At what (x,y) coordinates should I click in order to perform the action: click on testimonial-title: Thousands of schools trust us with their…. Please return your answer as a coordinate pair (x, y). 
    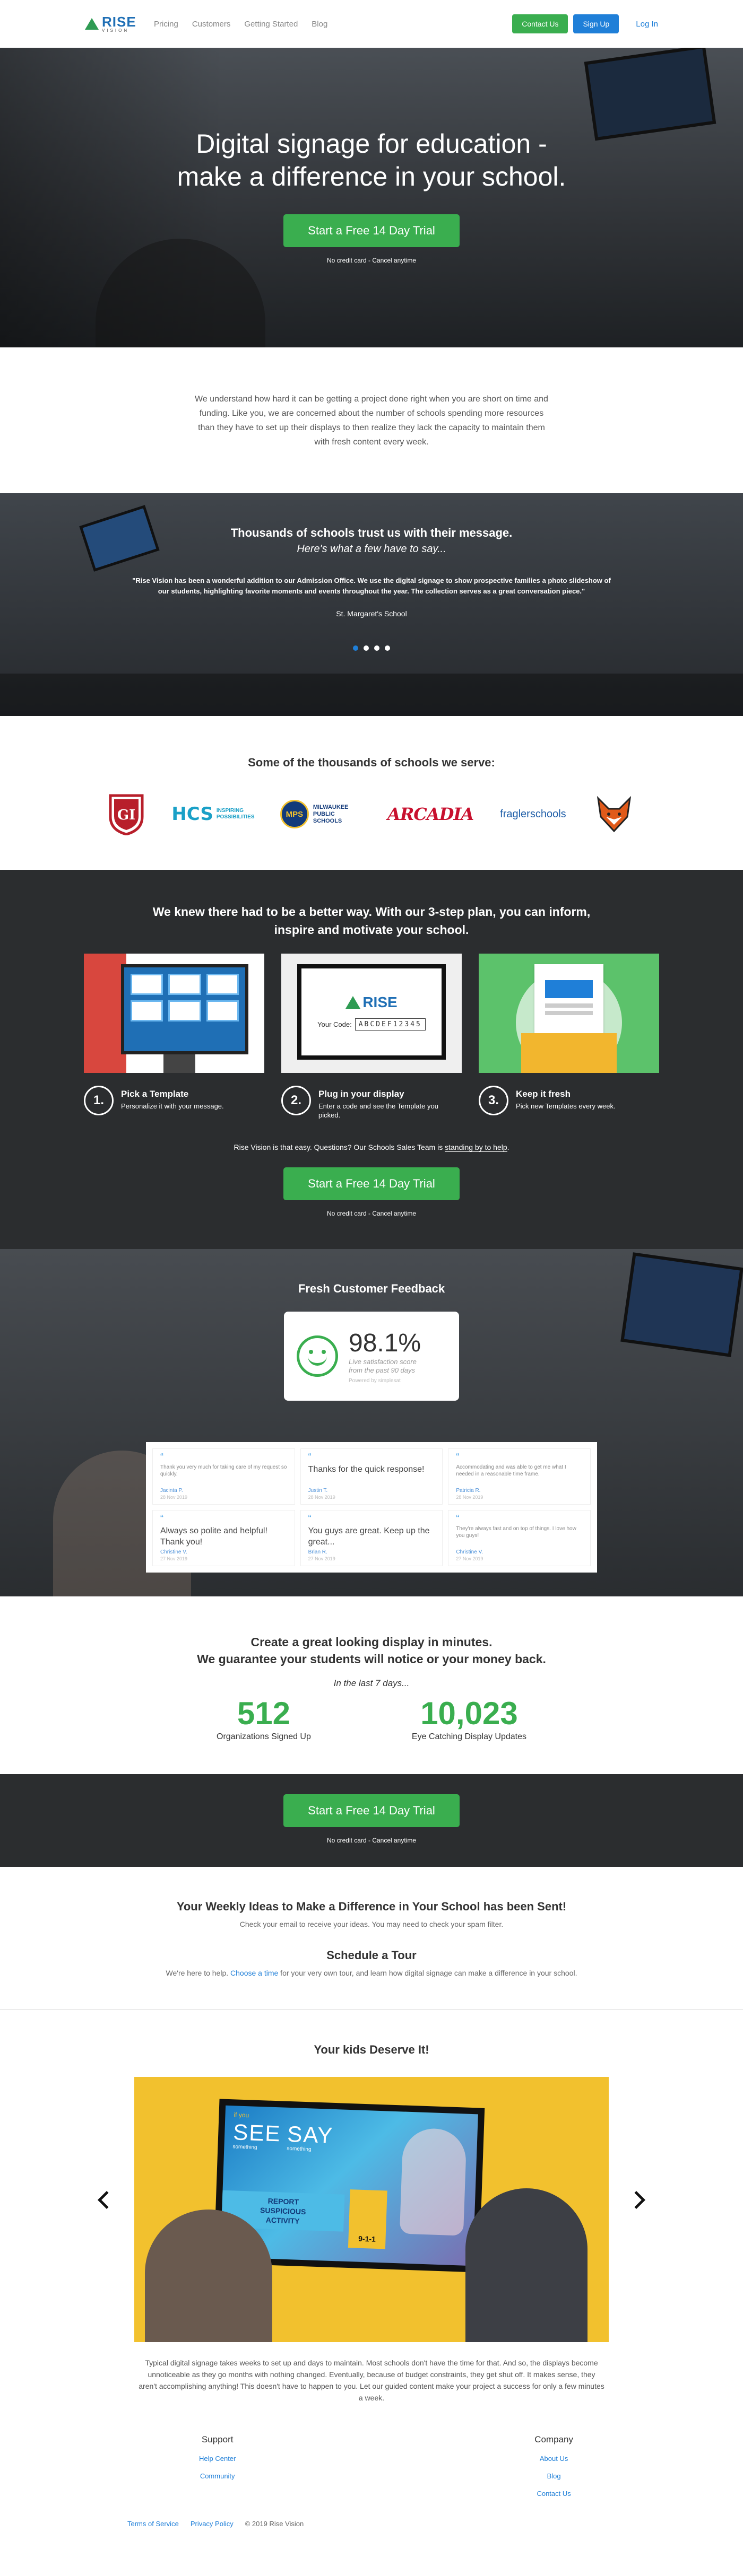
    Looking at the image, I should click on (371, 532).